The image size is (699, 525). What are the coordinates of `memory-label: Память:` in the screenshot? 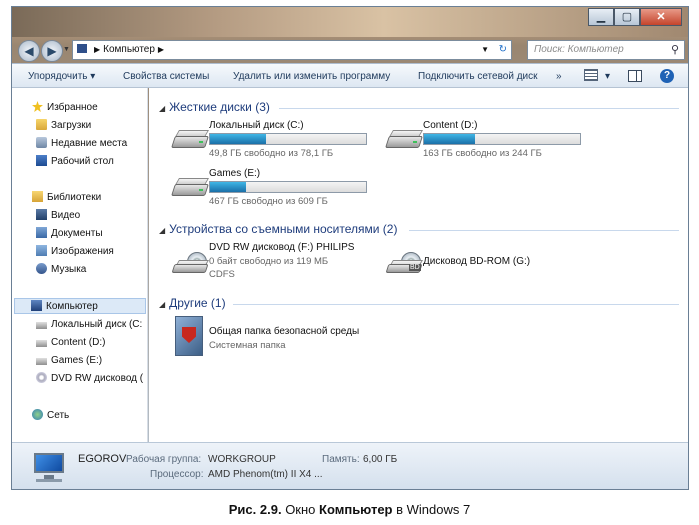 It's located at (341, 459).